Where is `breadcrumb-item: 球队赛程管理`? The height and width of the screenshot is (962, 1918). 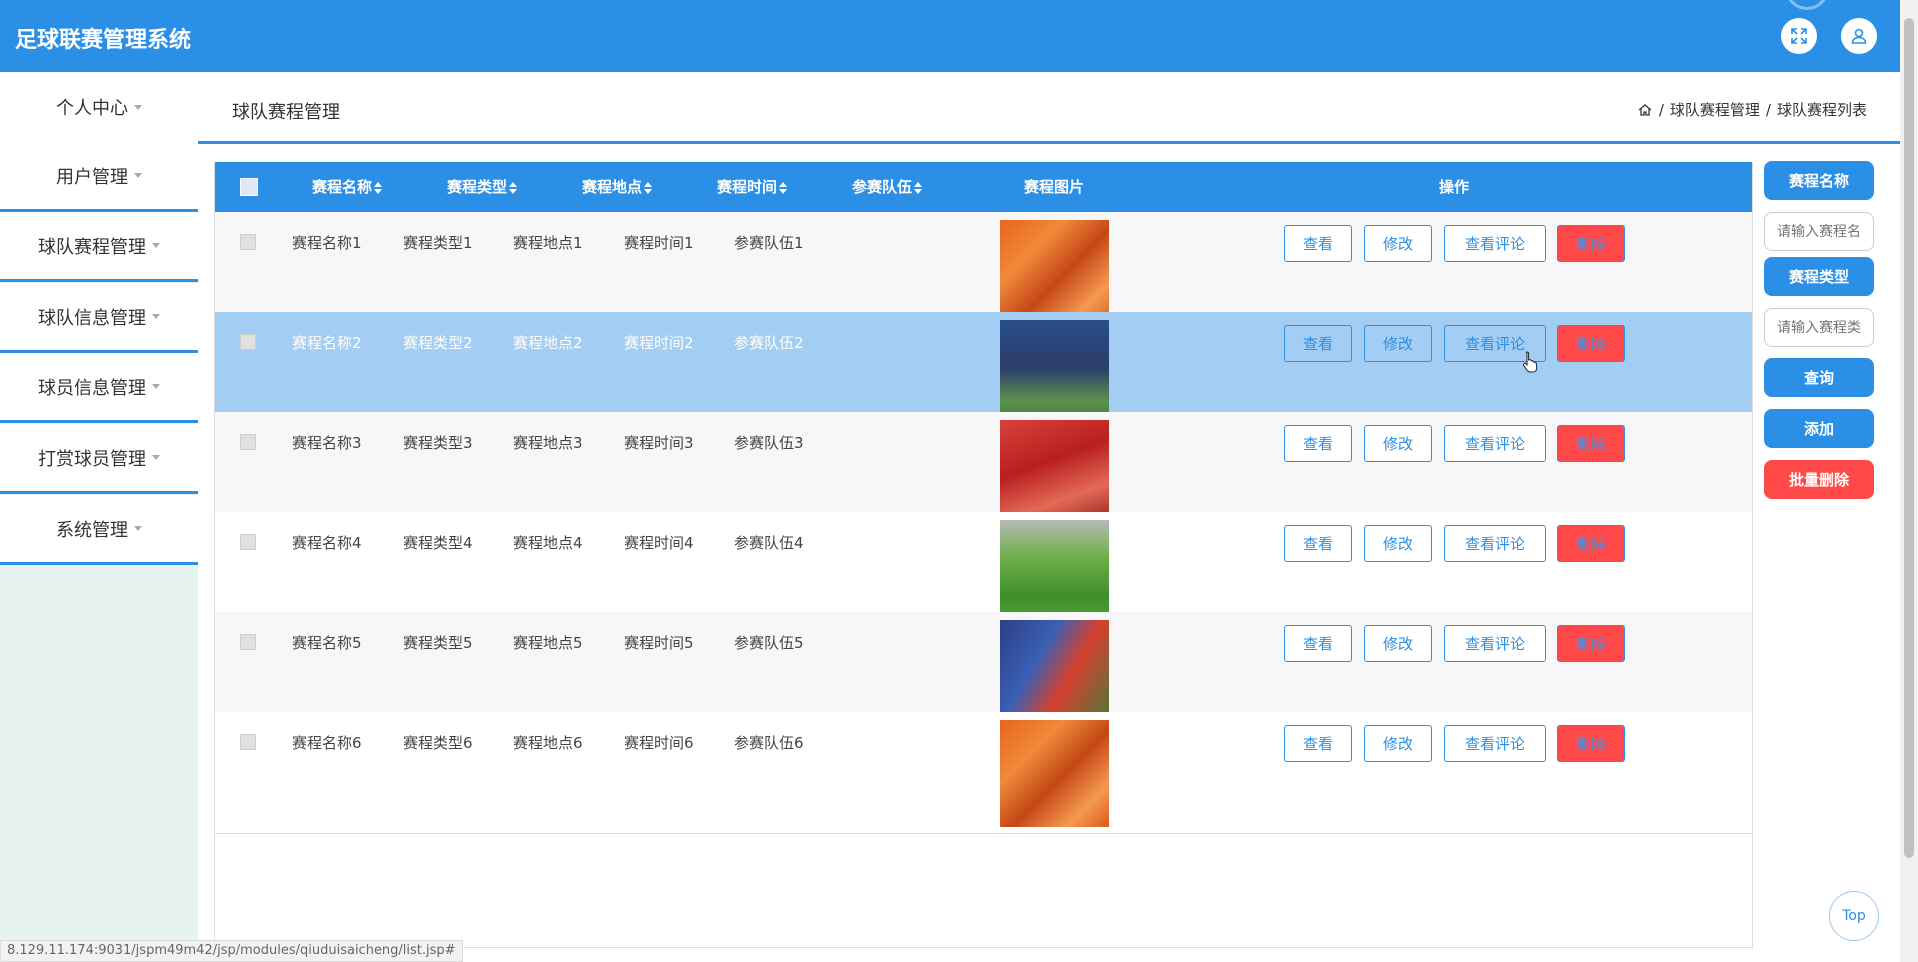 breadcrumb-item: 球队赛程管理 is located at coordinates (1715, 109).